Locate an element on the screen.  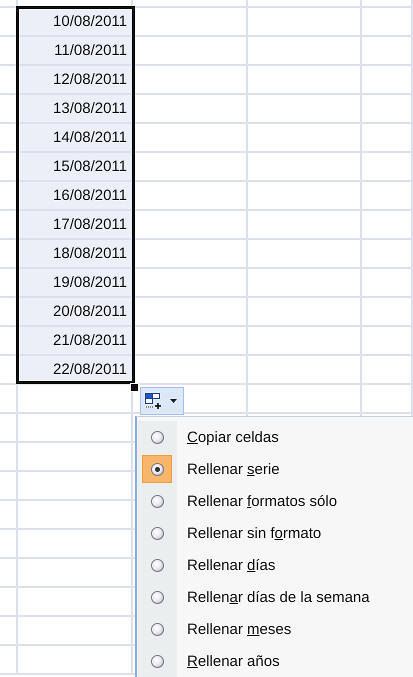
menu-item: Rellenar años is located at coordinates (233, 661).